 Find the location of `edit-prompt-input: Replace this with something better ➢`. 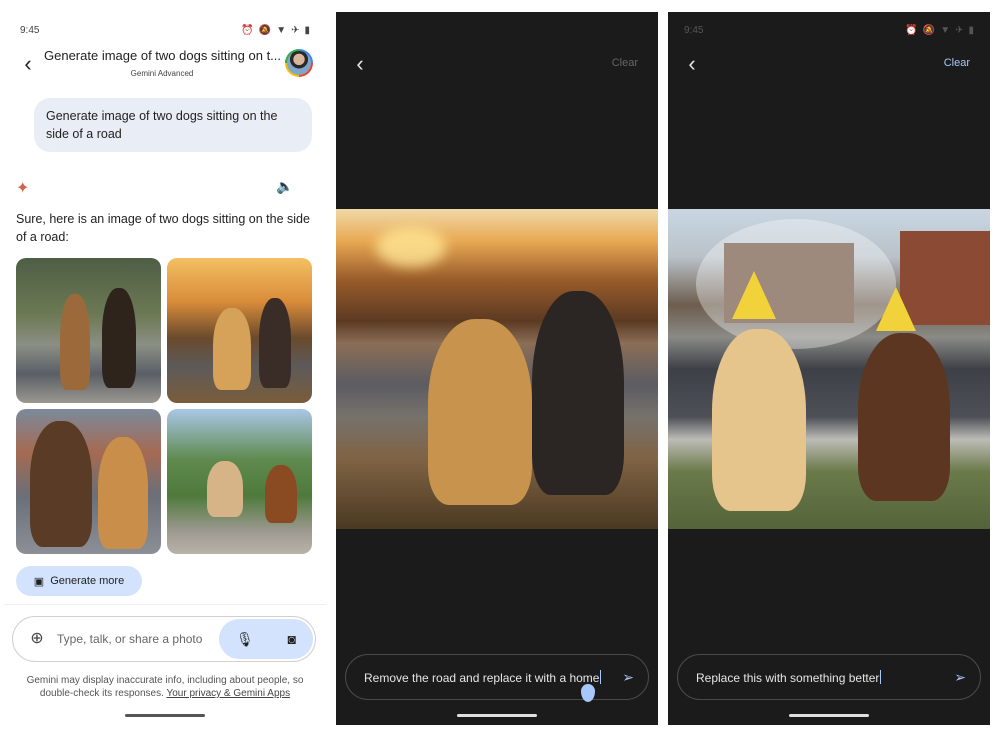

edit-prompt-input: Replace this with something better ➢ is located at coordinates (829, 677).